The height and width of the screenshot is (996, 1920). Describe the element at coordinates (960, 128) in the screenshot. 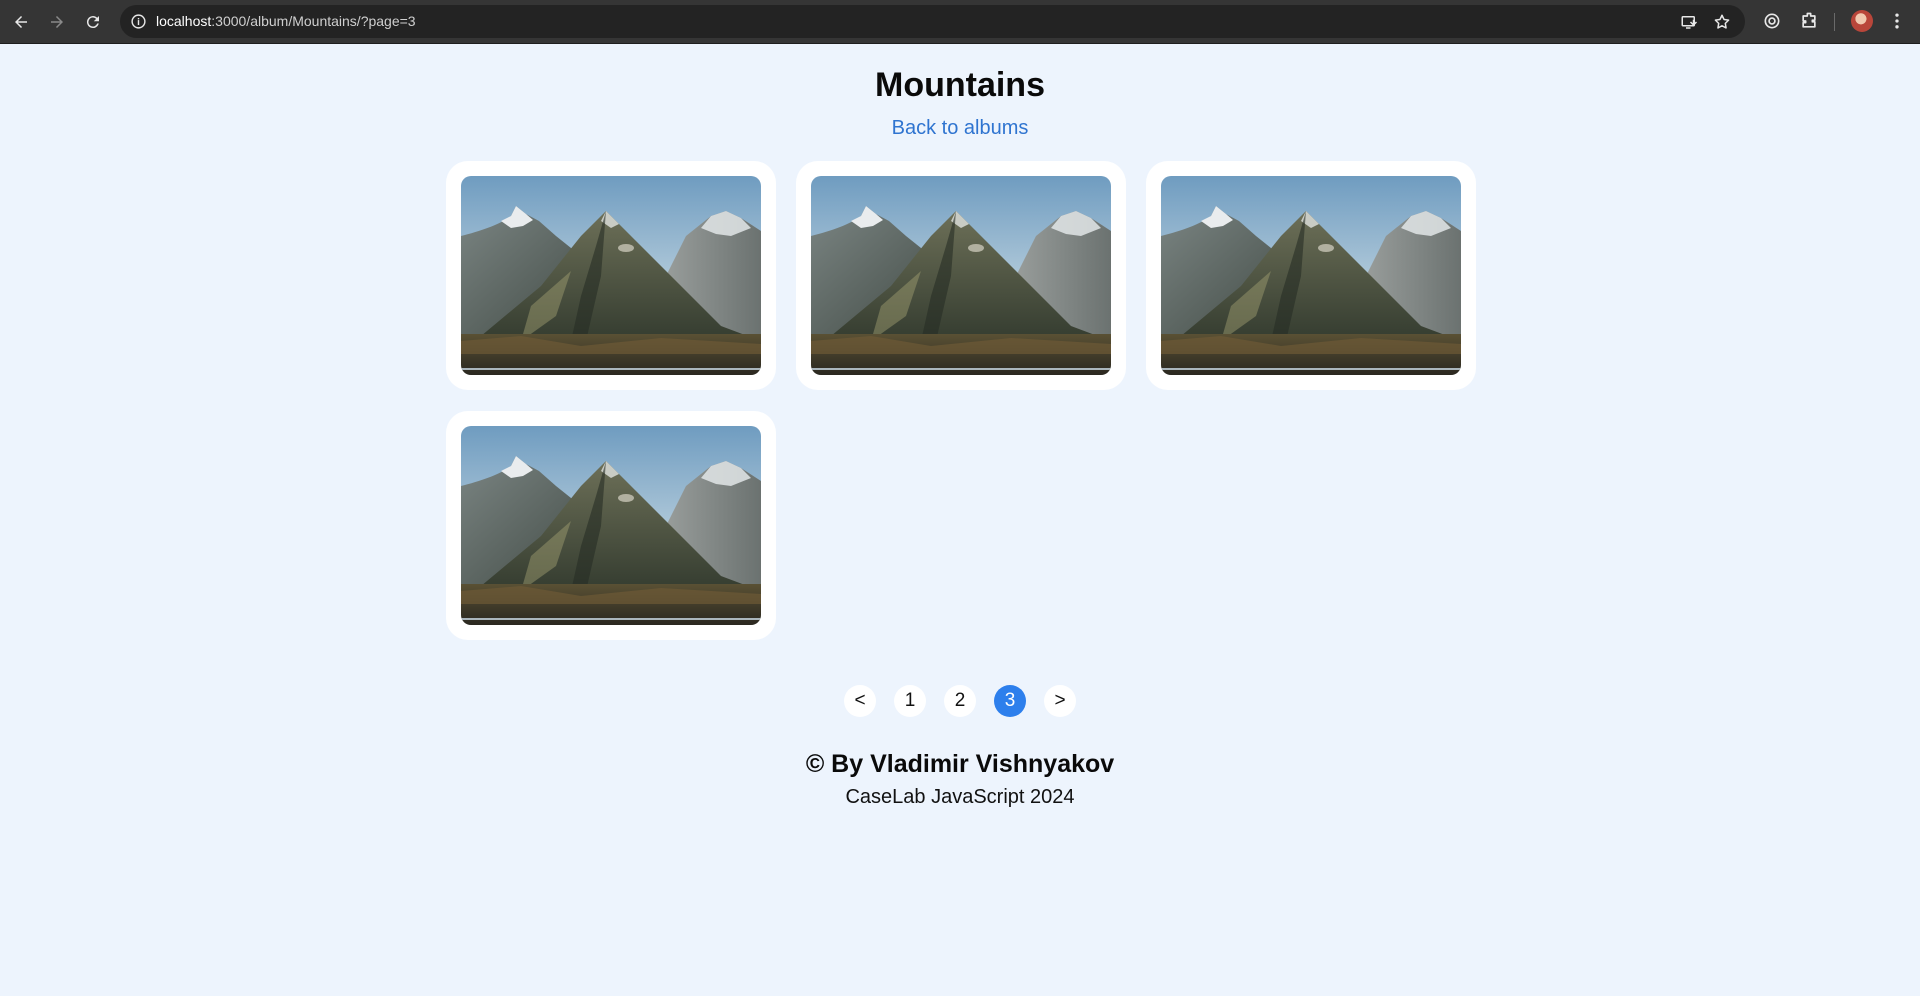

I see `back-to-albums-link: Back to albums` at that location.